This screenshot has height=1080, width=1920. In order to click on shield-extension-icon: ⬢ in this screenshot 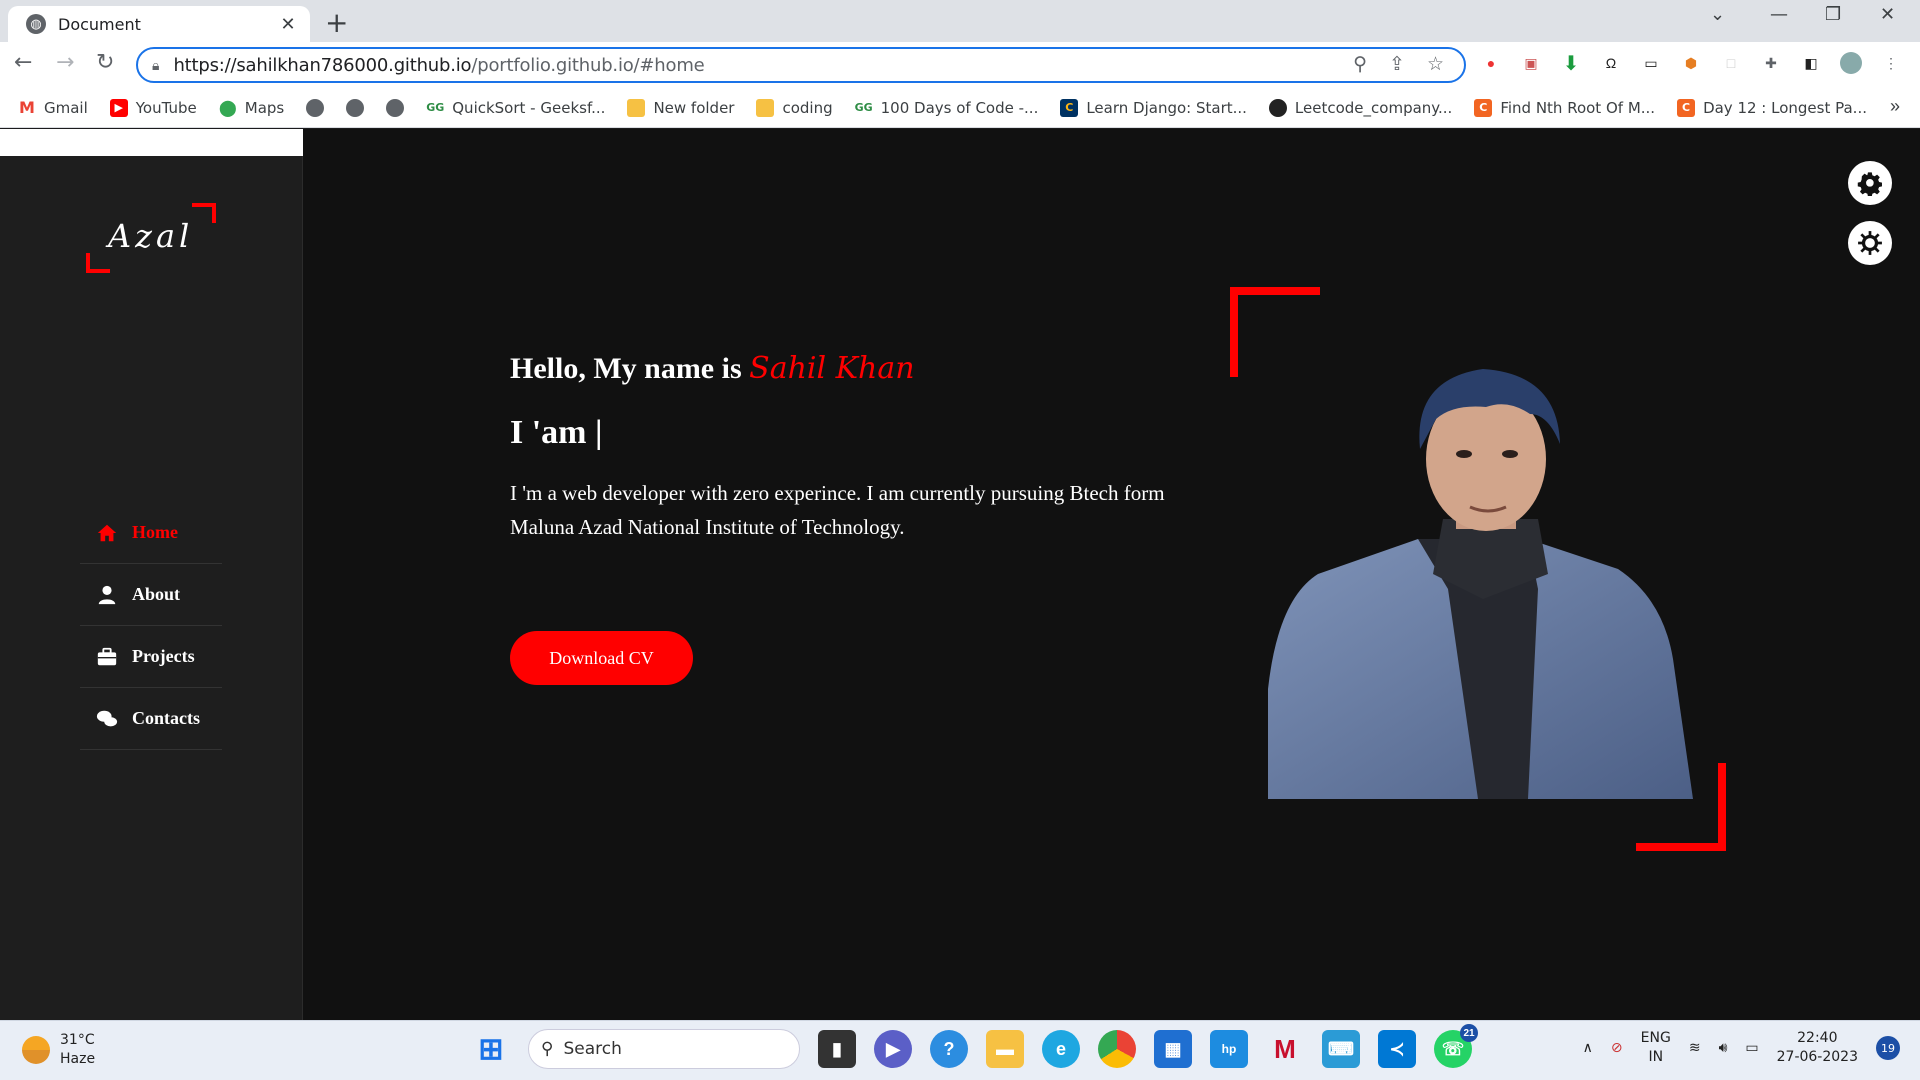, I will do `click(1691, 63)`.